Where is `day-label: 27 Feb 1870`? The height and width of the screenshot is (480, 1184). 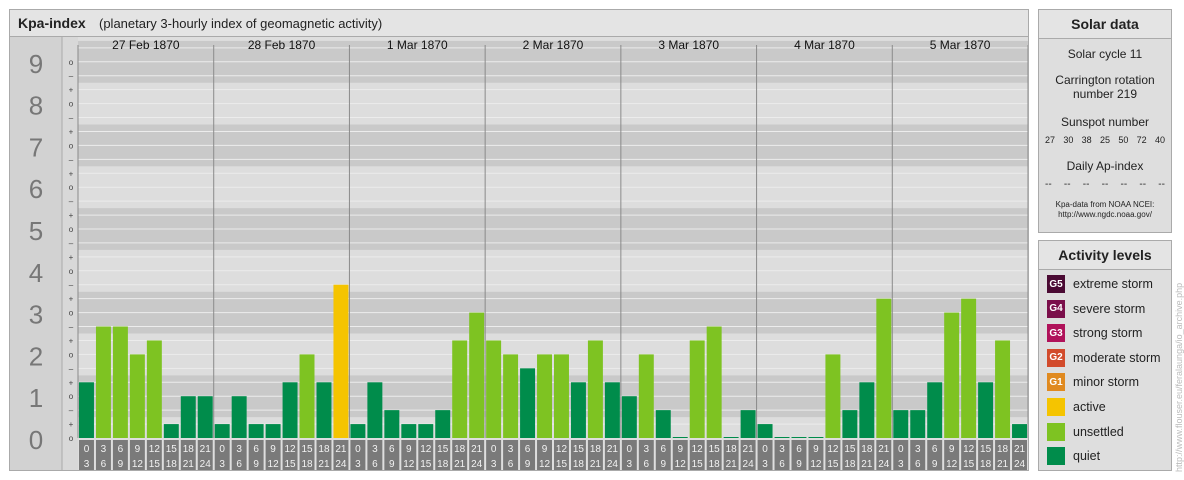
day-label: 27 Feb 1870 is located at coordinates (146, 45).